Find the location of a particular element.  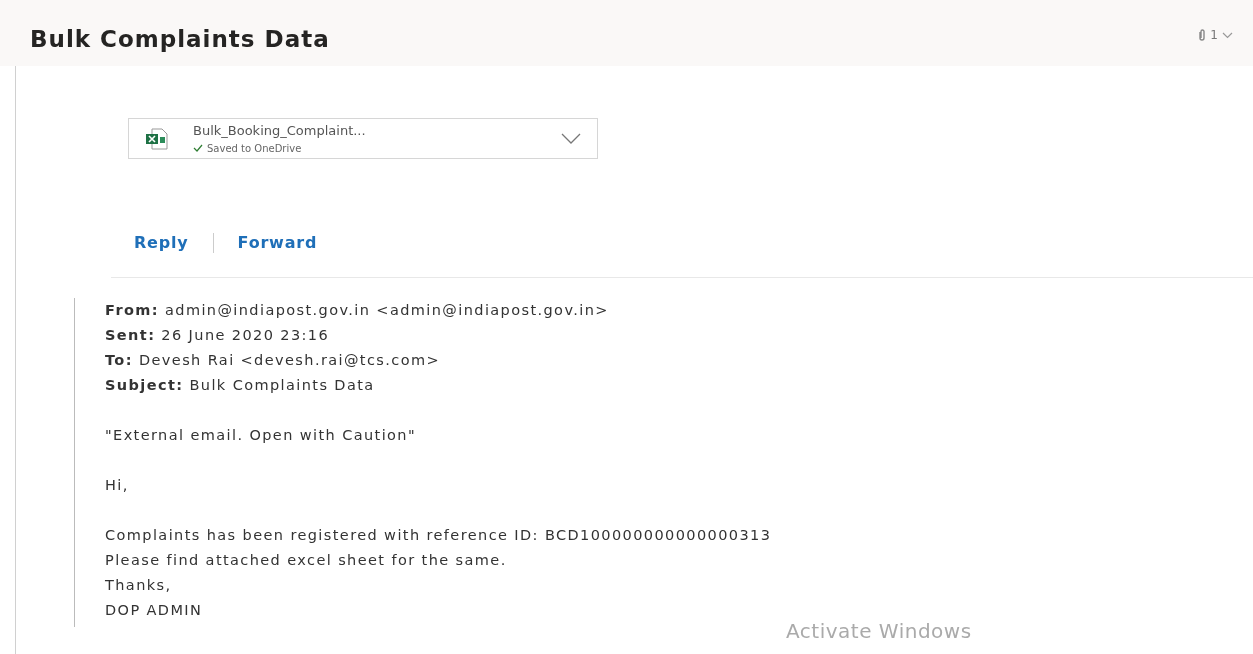

body-text: Complaints has been registered with reference ID: BCD100000000000000313 is located at coordinates (439, 535).